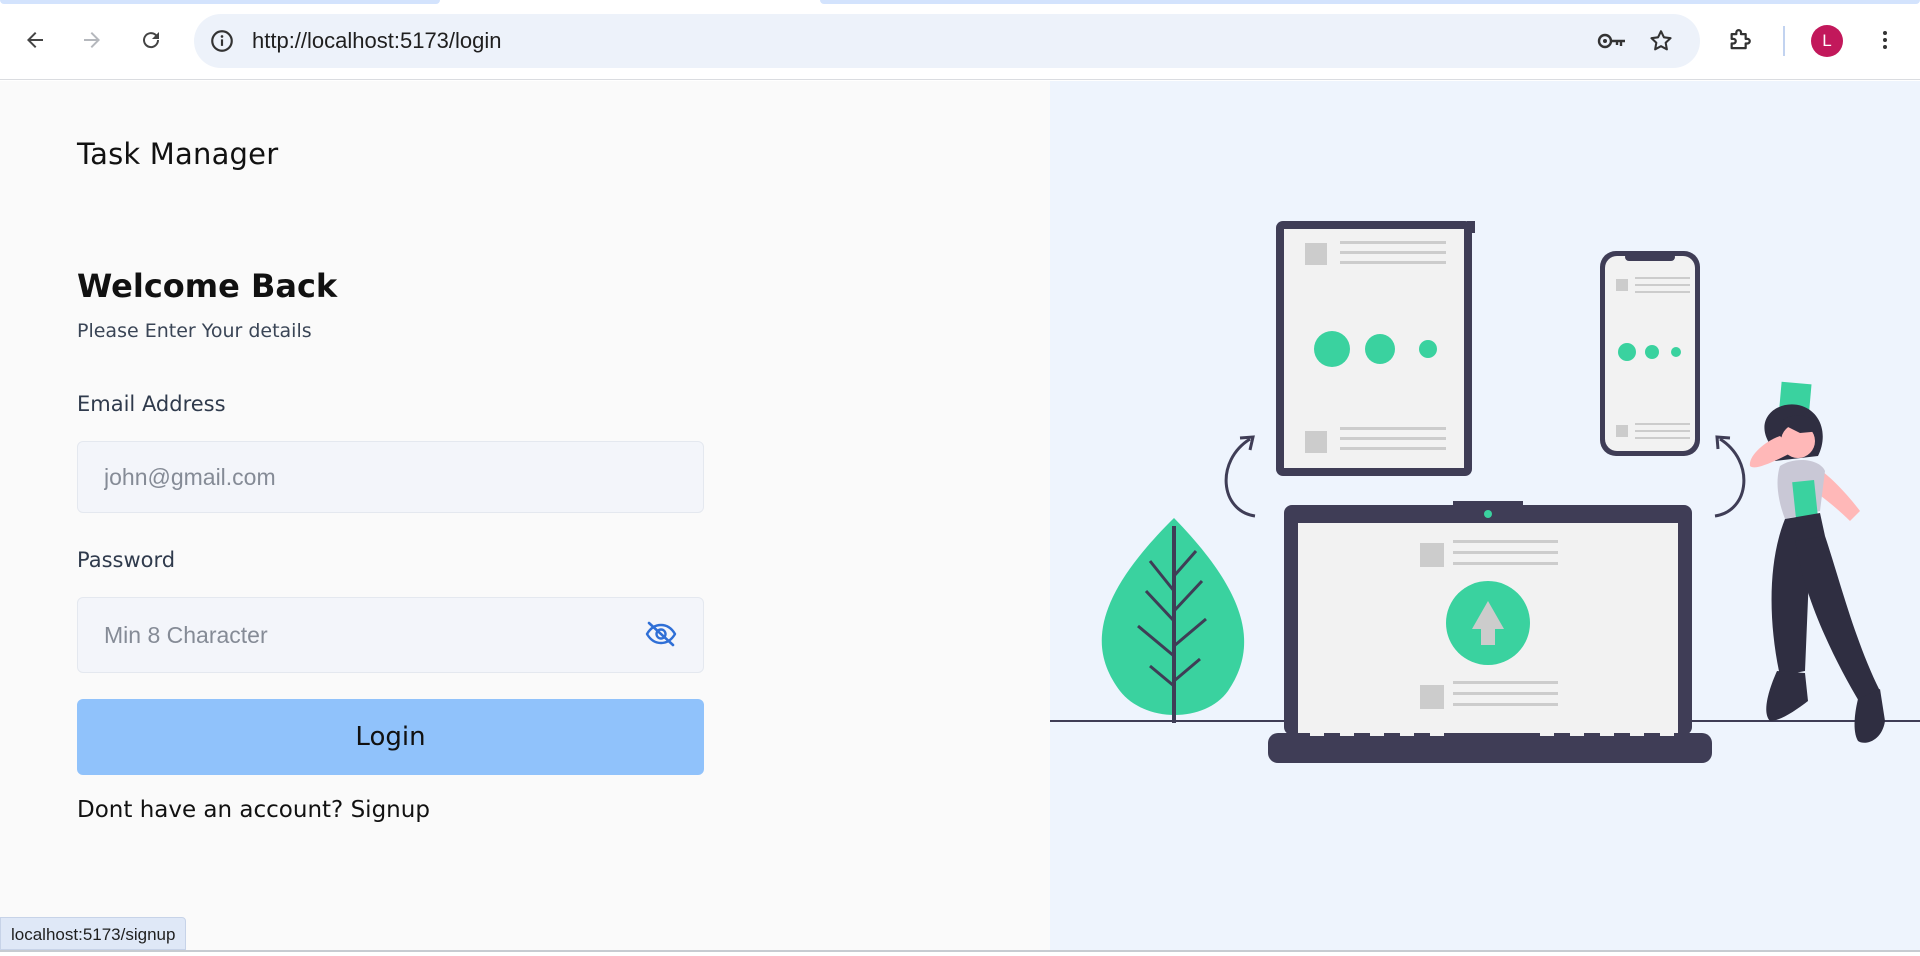 Image resolution: width=1920 pixels, height=956 pixels. What do you see at coordinates (1240, 477) in the screenshot?
I see `cycle-arrow-left` at bounding box center [1240, 477].